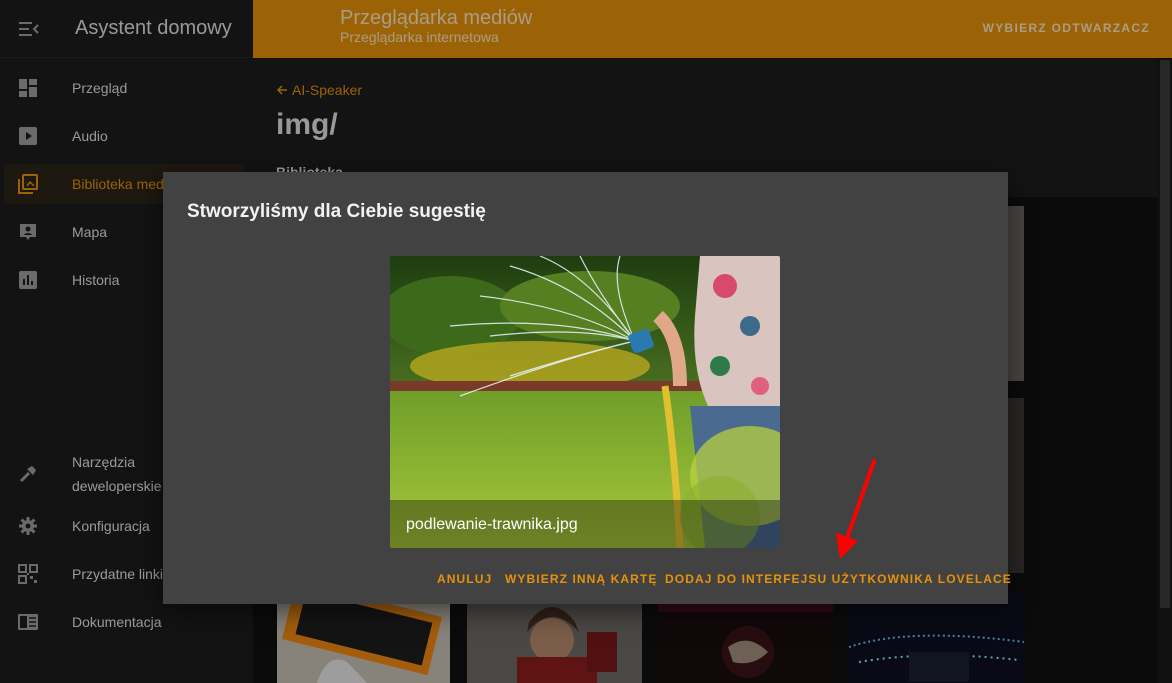 The image size is (1172, 683). What do you see at coordinates (585, 402) in the screenshot?
I see `image-preview: podlewanie-trawnika.jpg` at bounding box center [585, 402].